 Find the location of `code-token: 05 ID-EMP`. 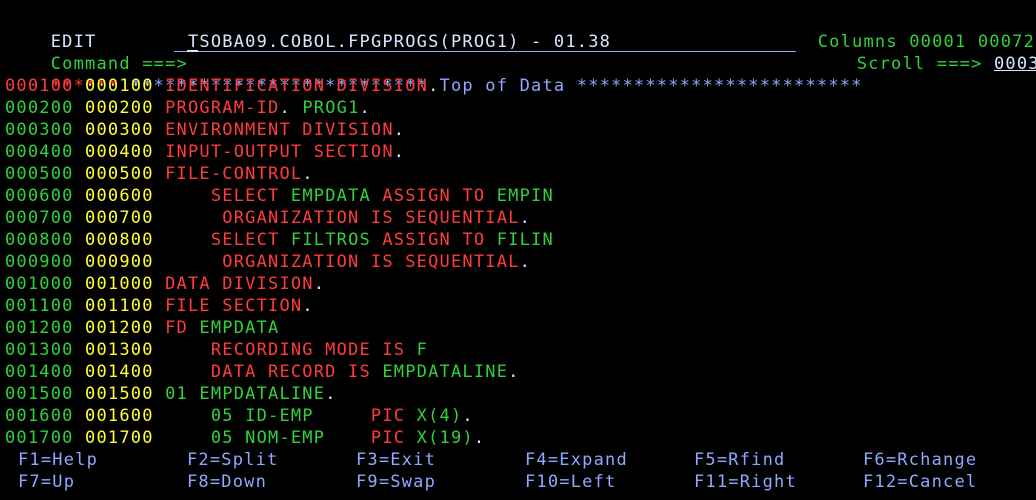

code-token: 05 ID-EMP is located at coordinates (268, 416).